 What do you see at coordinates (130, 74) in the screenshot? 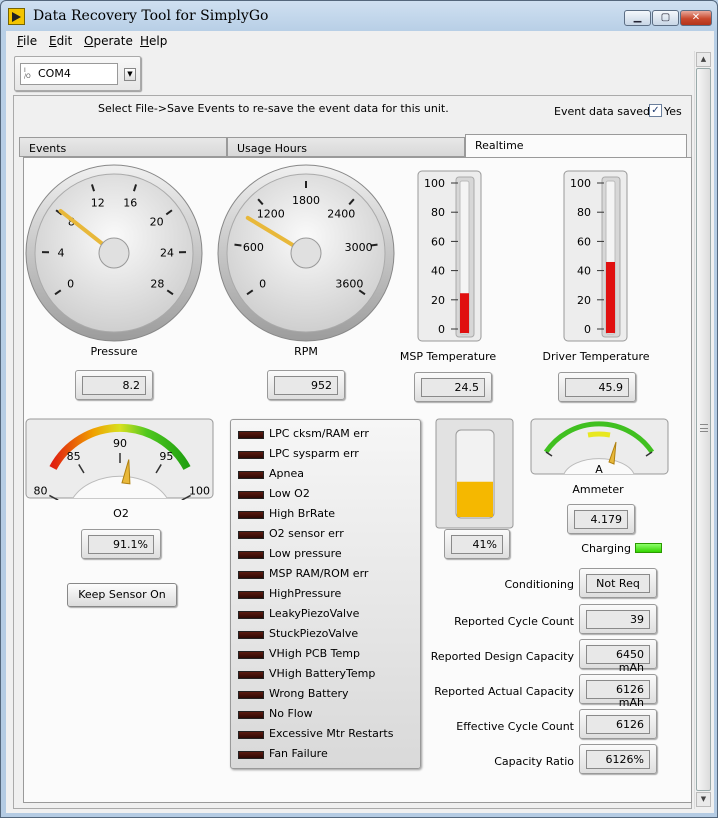
I see `chevron-down-icon: ▼` at bounding box center [130, 74].